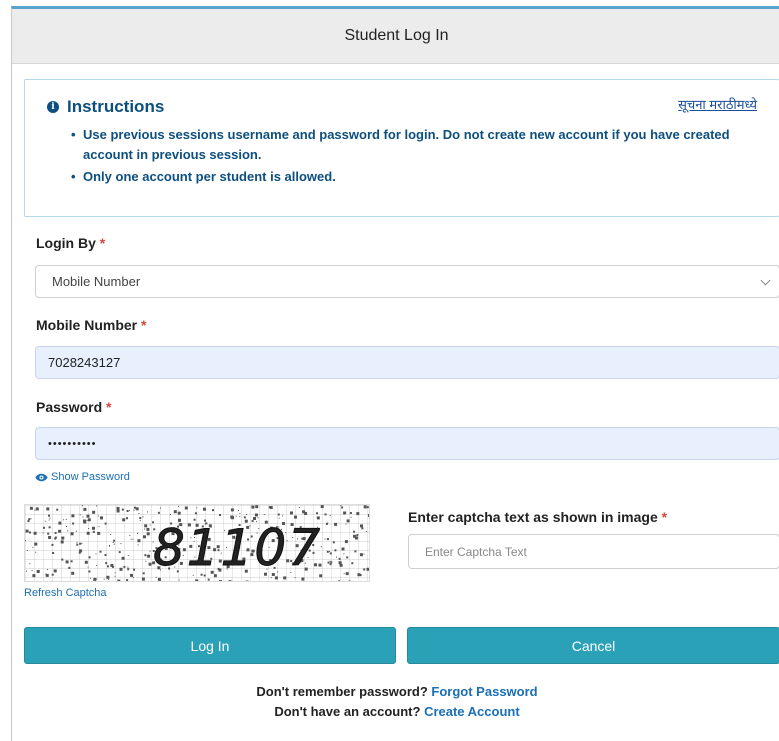 Image resolution: width=779 pixels, height=741 pixels. Describe the element at coordinates (395, 36) in the screenshot. I see `card-header: Student Log In` at that location.